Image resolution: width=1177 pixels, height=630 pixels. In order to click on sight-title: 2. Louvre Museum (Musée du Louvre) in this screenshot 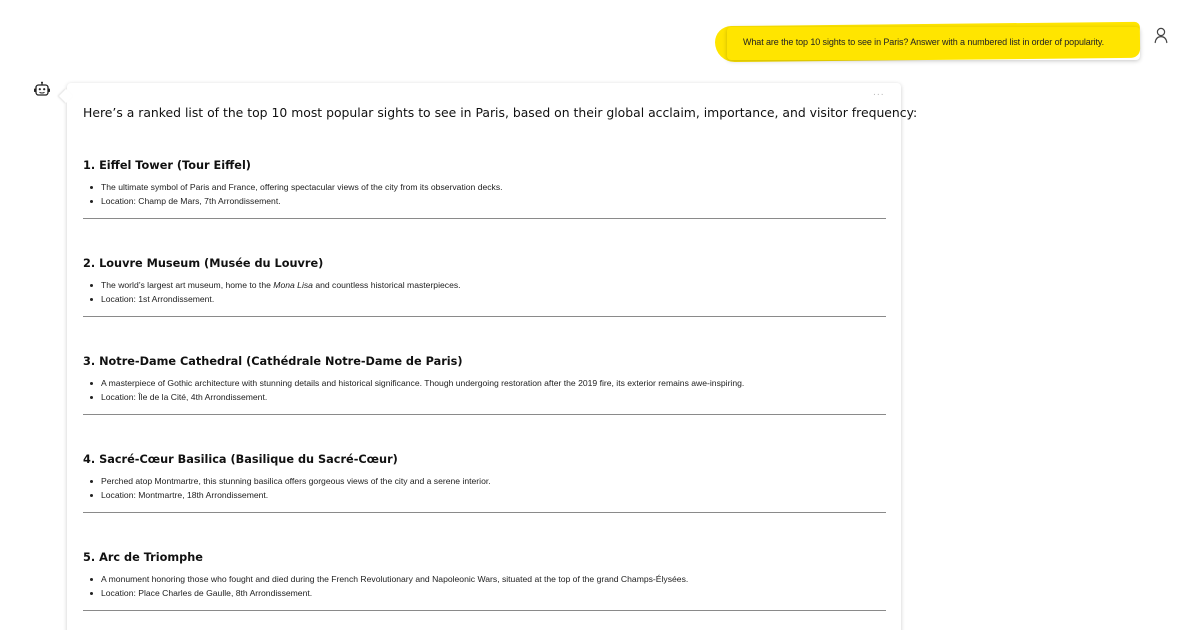, I will do `click(203, 263)`.